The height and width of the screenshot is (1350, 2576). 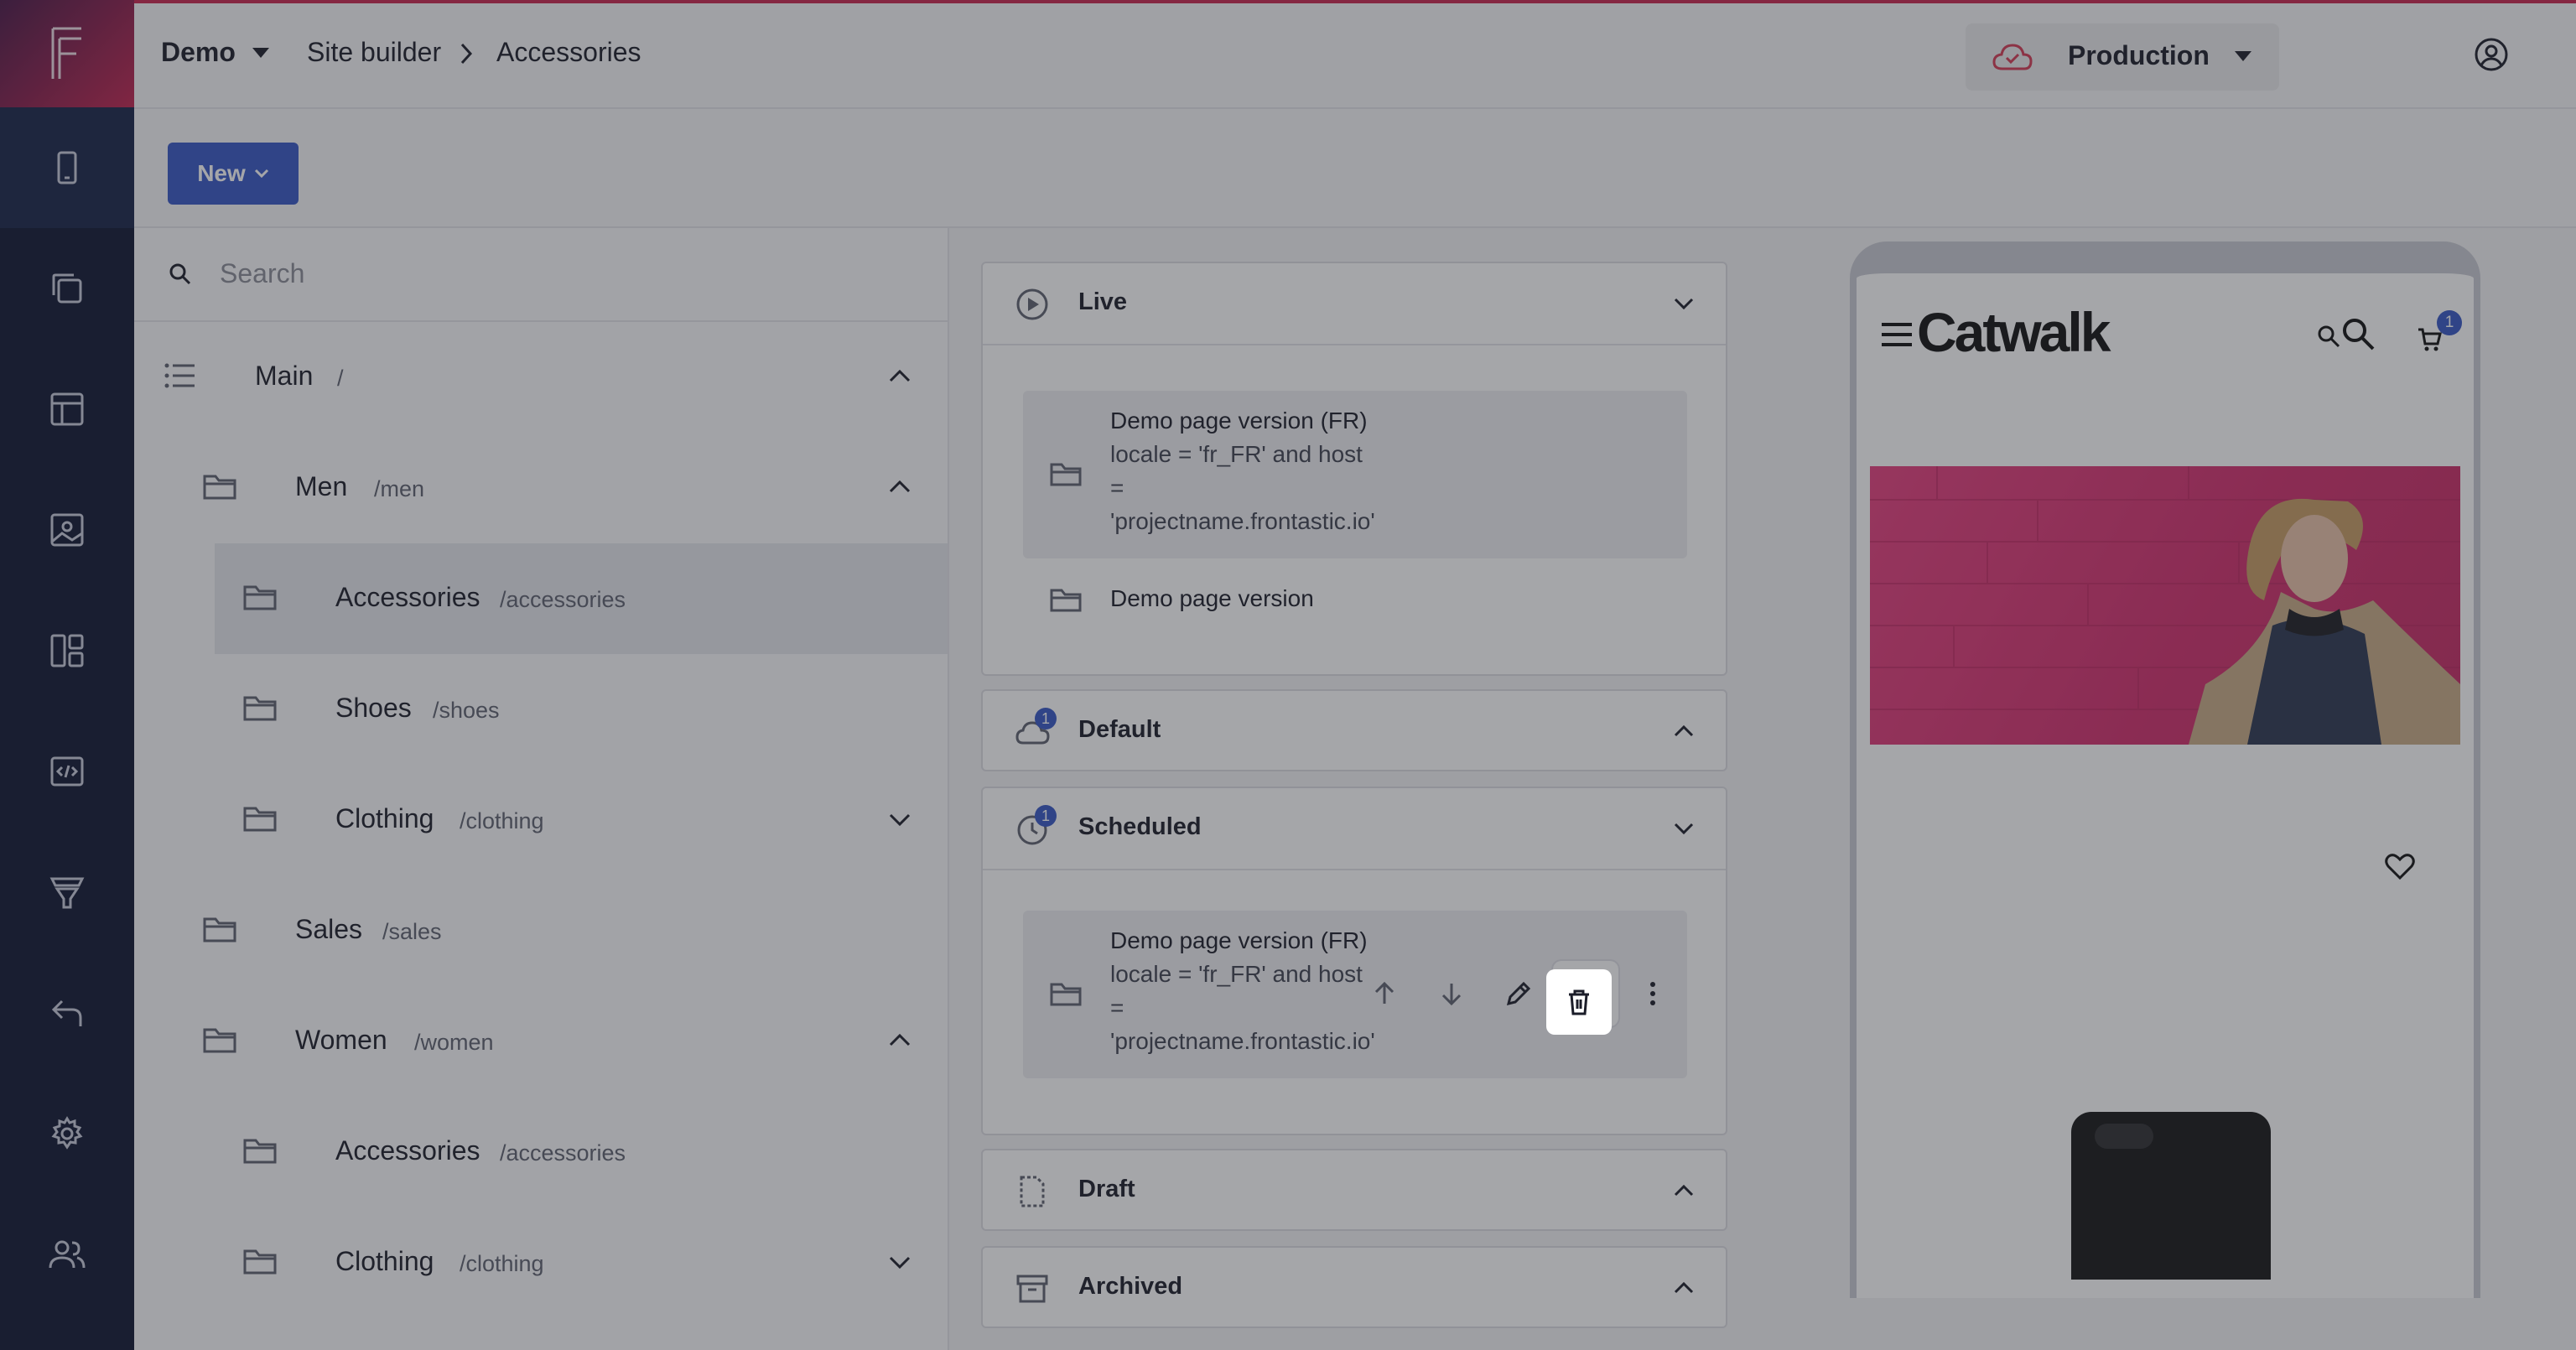 I want to click on draft-section-header: Draft, so click(x=1354, y=1190).